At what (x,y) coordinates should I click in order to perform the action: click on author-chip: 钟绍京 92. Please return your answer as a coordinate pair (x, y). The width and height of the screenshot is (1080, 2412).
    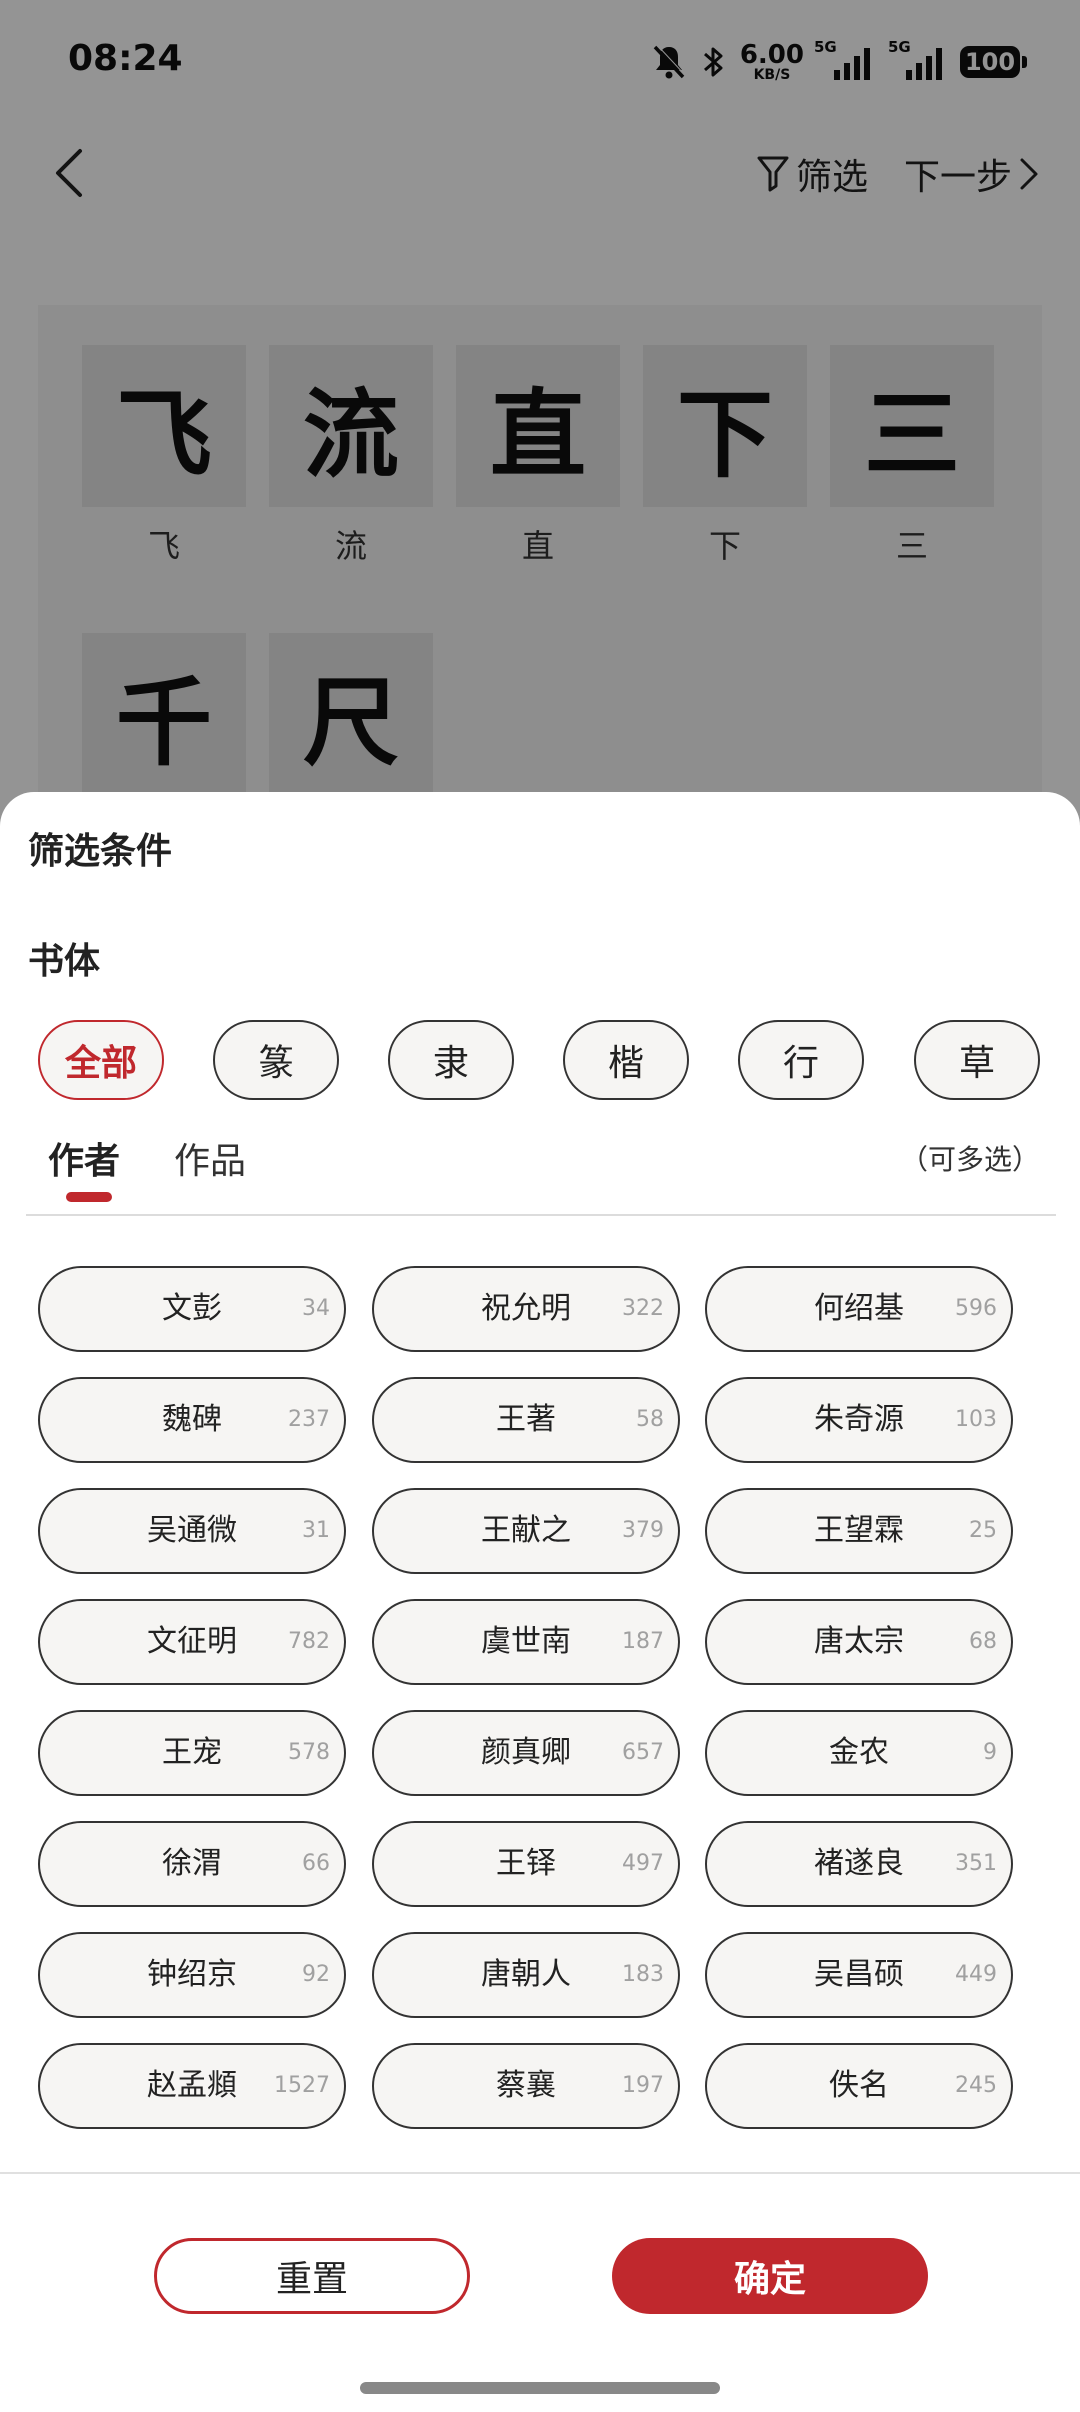
    Looking at the image, I should click on (192, 1975).